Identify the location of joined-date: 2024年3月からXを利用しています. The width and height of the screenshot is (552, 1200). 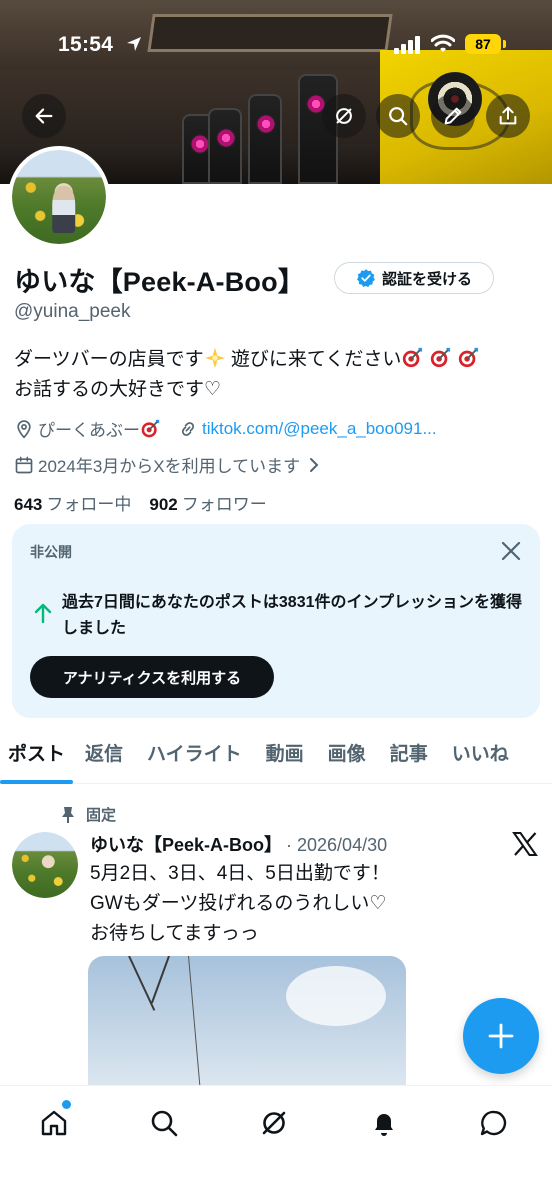
(169, 466).